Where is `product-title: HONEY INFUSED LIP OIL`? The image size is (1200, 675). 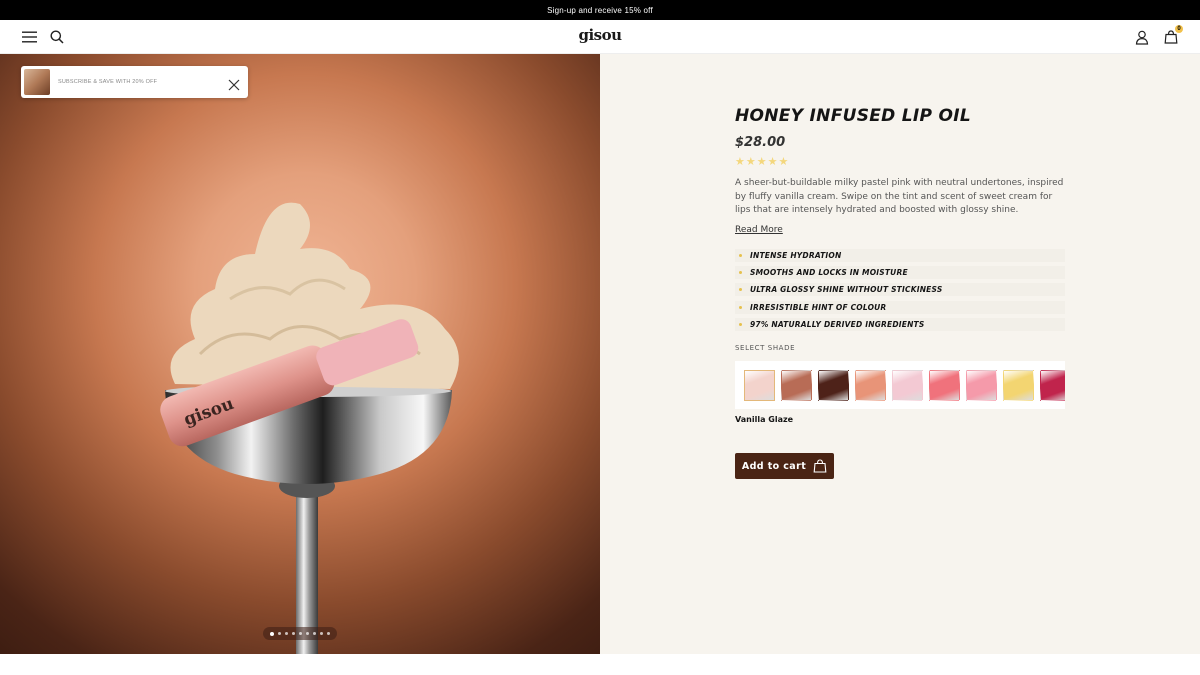
product-title: HONEY INFUSED LIP OIL is located at coordinates (853, 116).